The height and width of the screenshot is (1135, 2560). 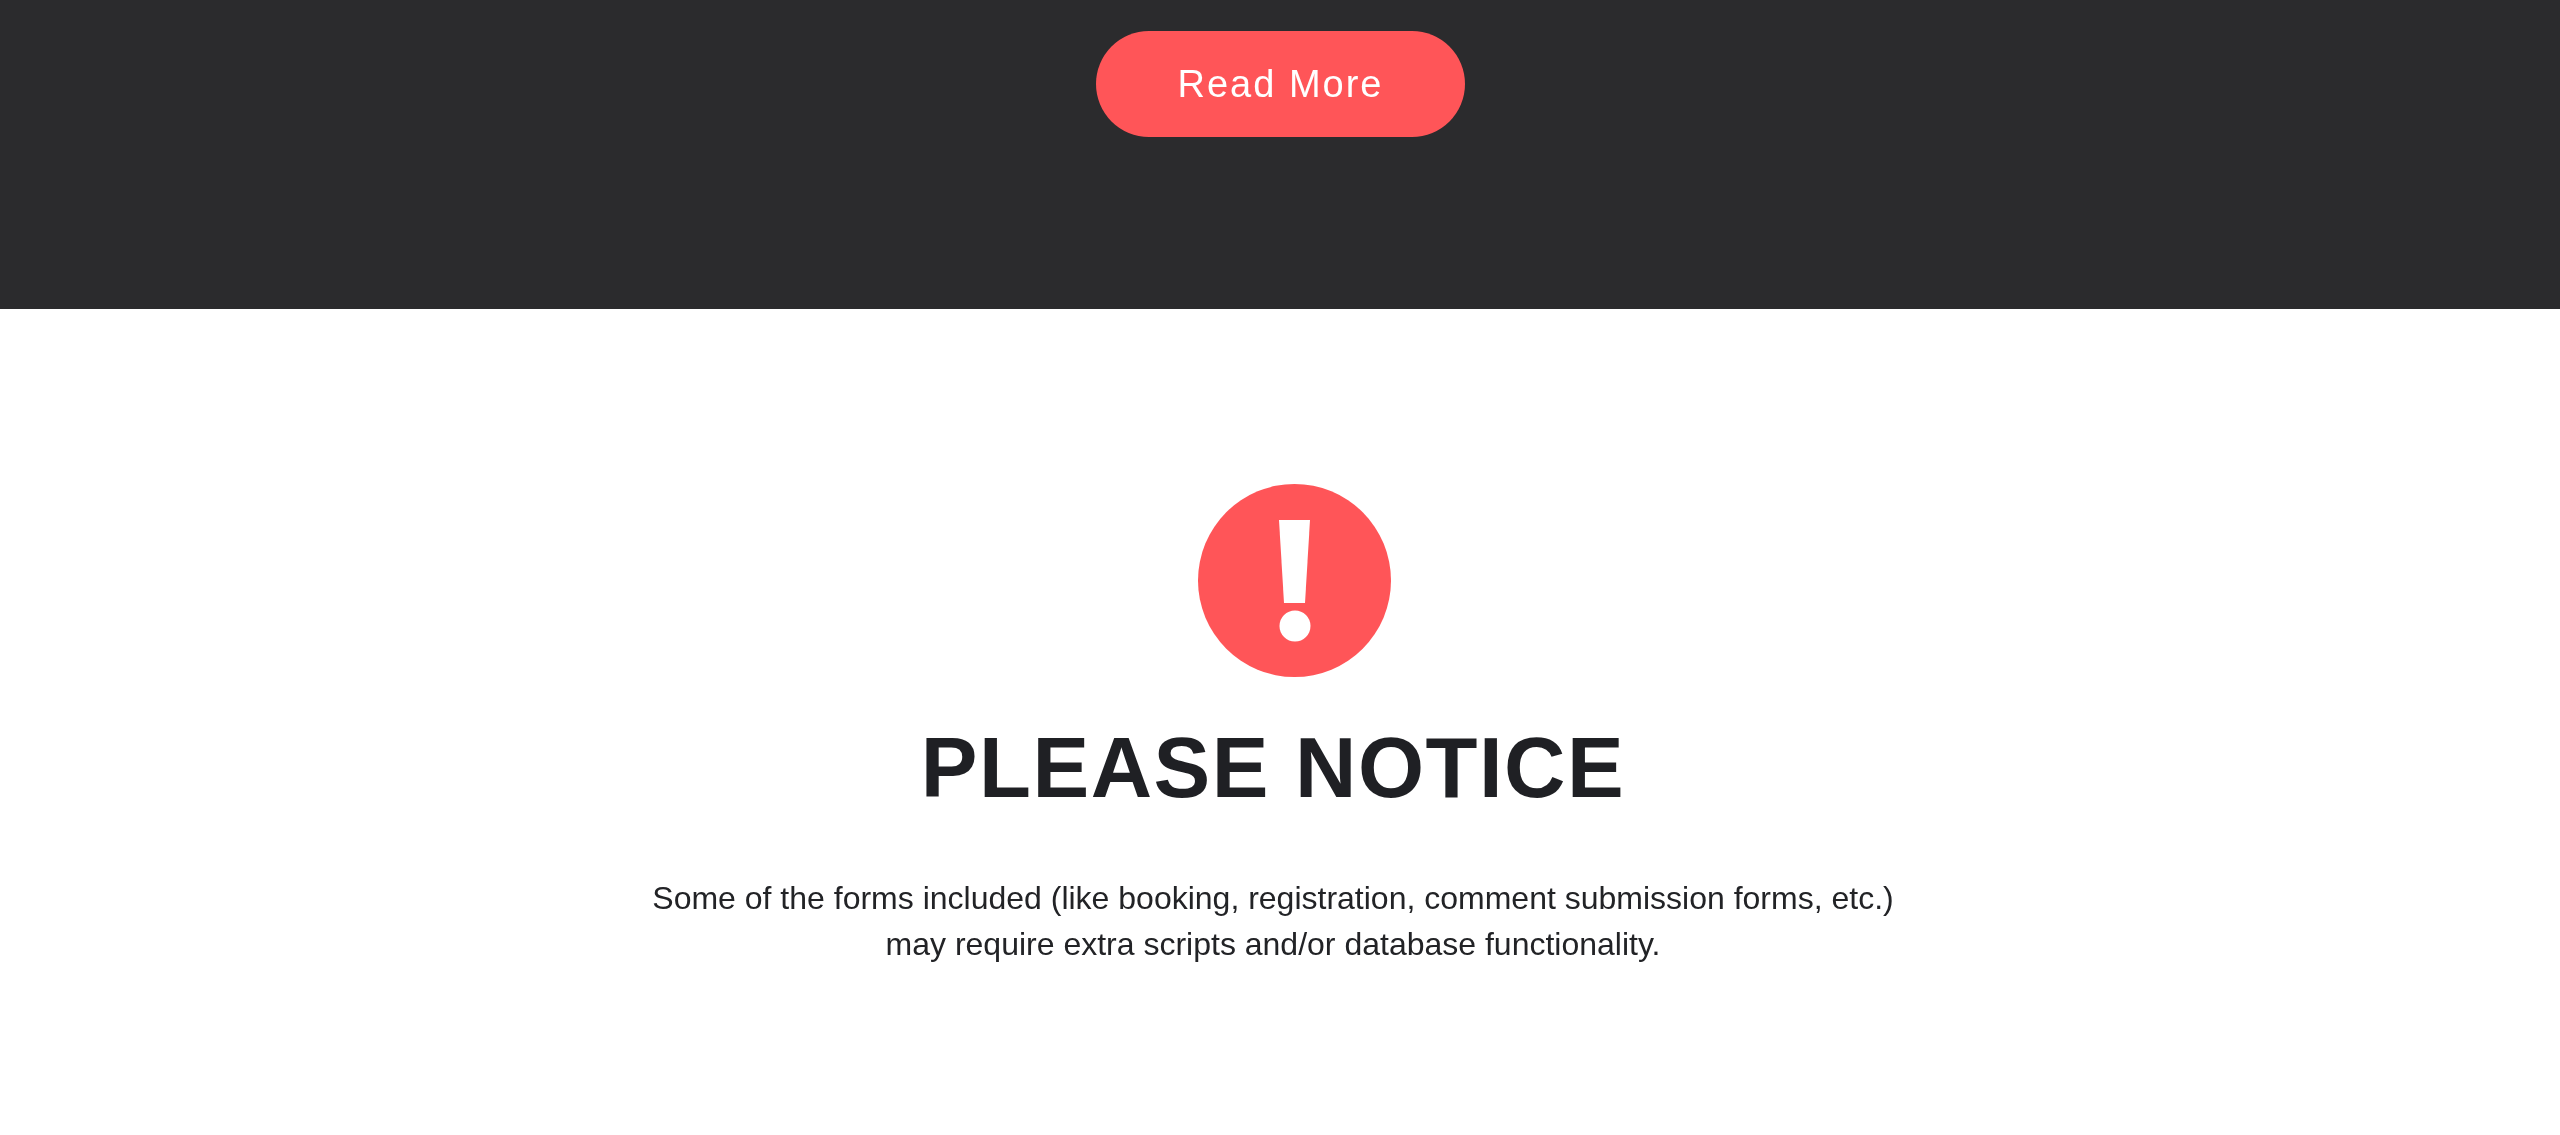 What do you see at coordinates (1273, 921) in the screenshot?
I see `notice-paragraph: Some of the forms included (like booking, registration, comment submission forms, etc.) may require extra scripts and/or database functionality.` at bounding box center [1273, 921].